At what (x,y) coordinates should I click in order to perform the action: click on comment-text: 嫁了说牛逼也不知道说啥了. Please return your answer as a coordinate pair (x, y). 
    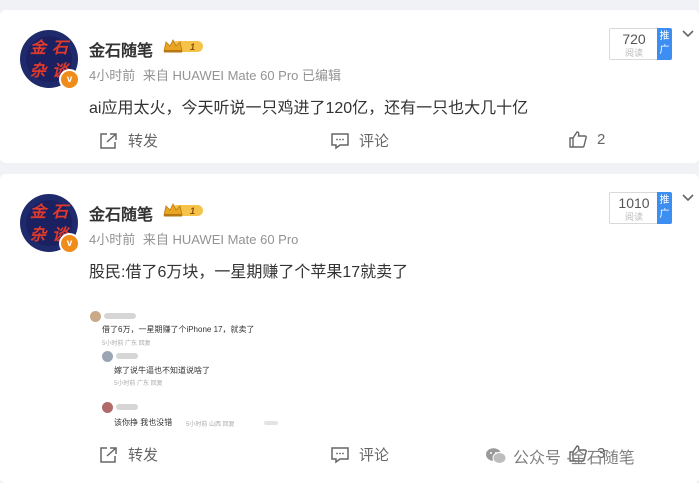
    Looking at the image, I should click on (162, 370).